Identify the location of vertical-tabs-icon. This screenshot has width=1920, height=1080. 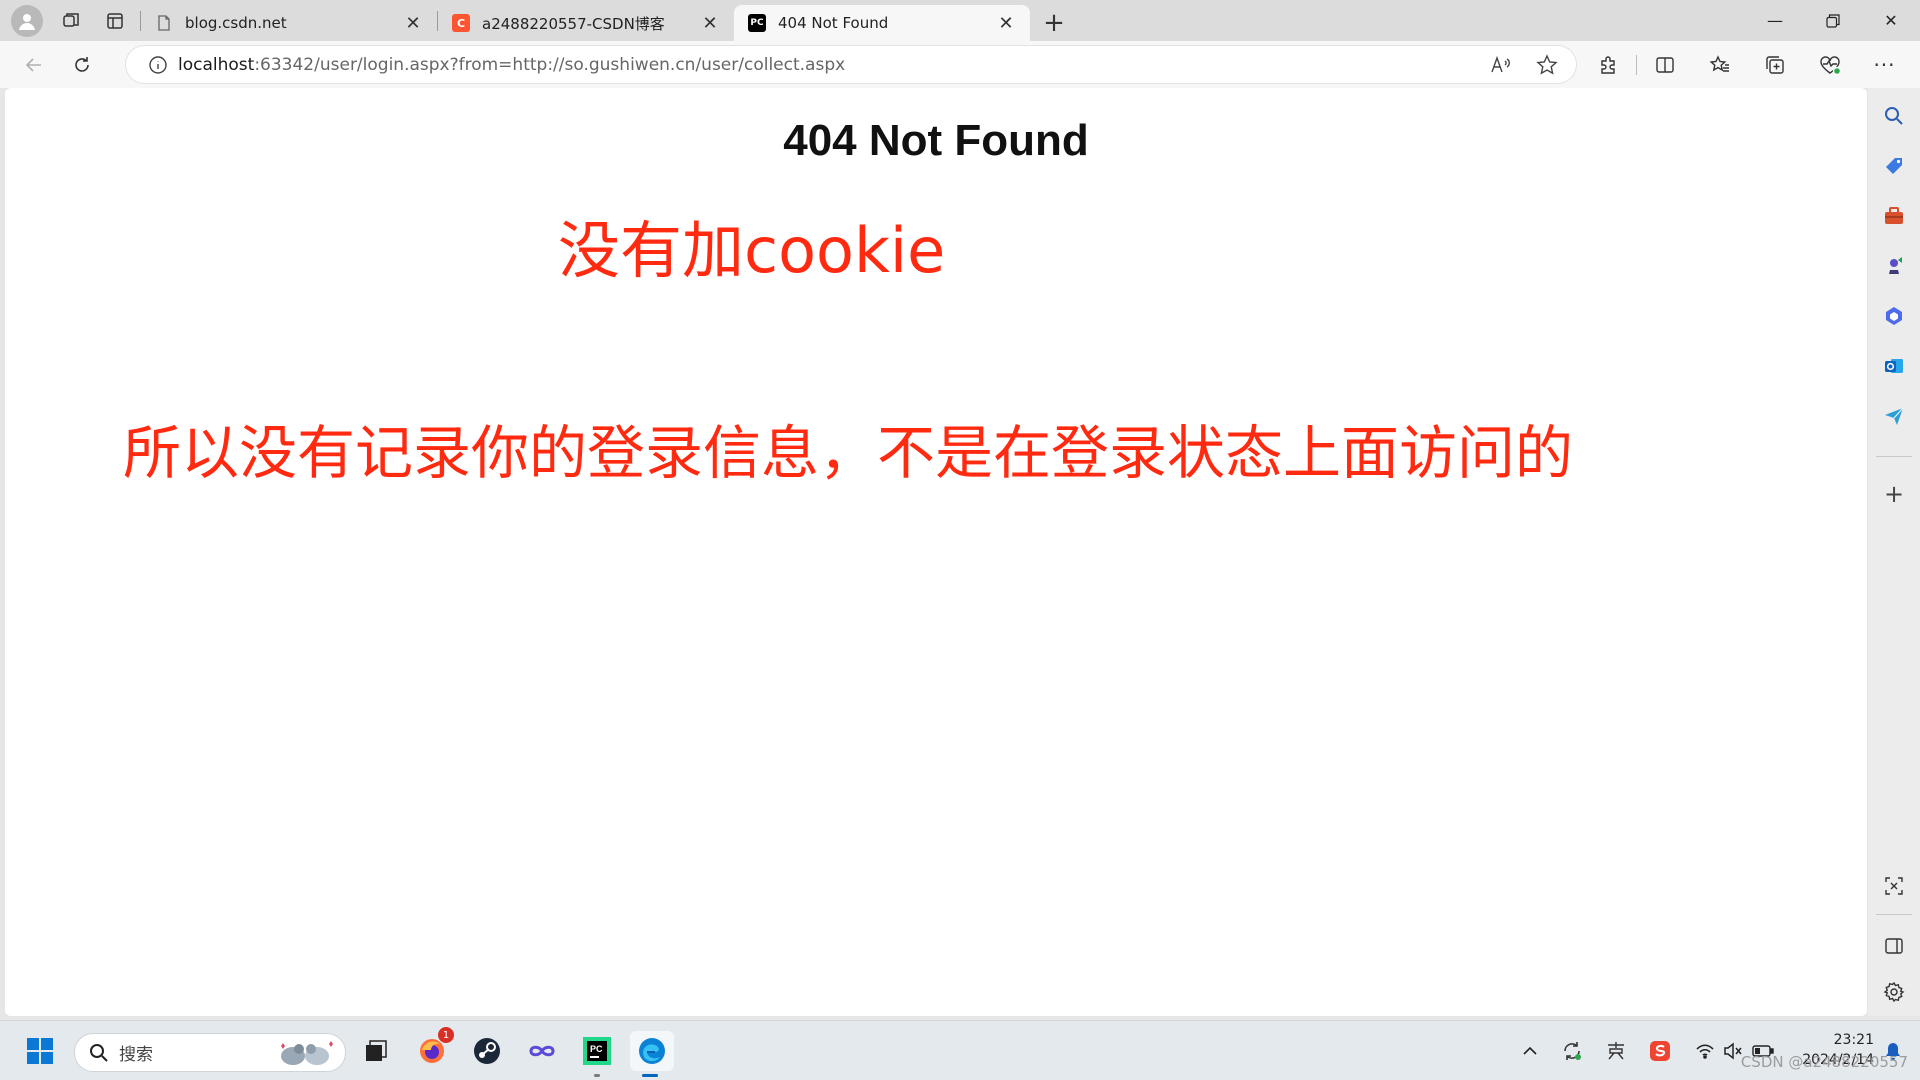
(115, 20).